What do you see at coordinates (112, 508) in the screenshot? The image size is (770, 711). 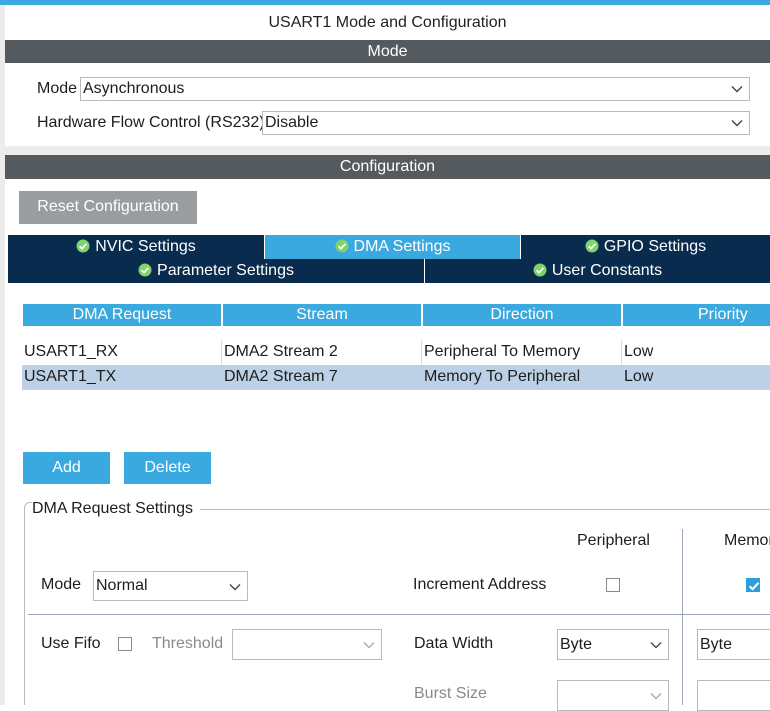 I see `dma-request-settings-title: DMA Request Settings` at bounding box center [112, 508].